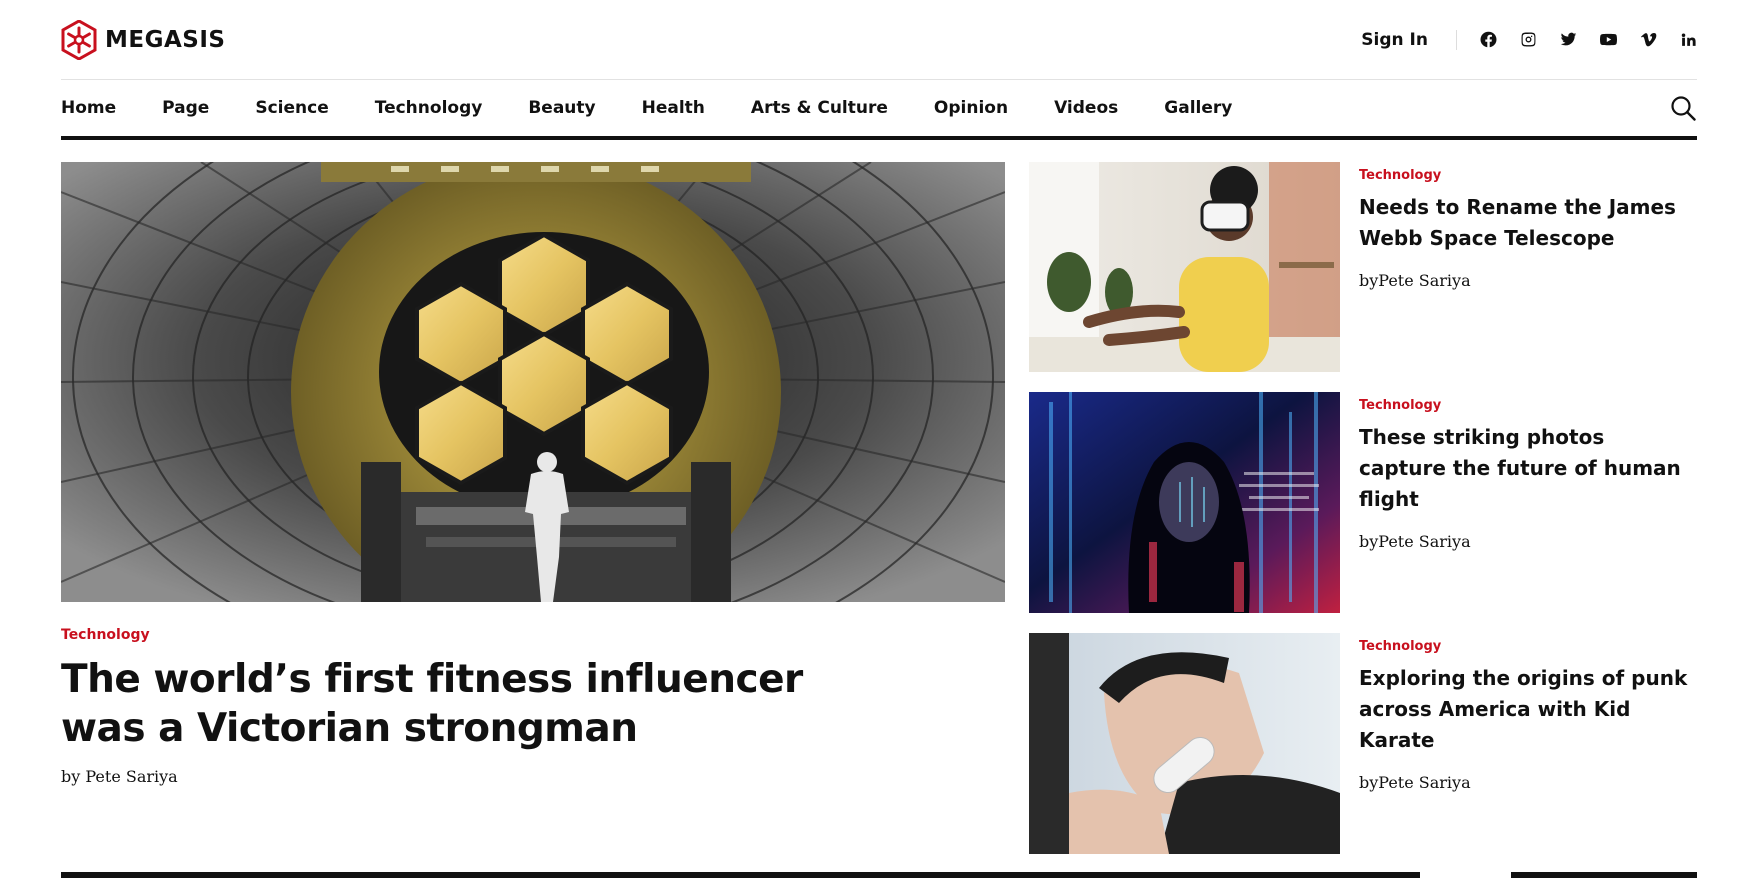 This screenshot has height=878, width=1756. I want to click on nav-item-health: Health, so click(673, 108).